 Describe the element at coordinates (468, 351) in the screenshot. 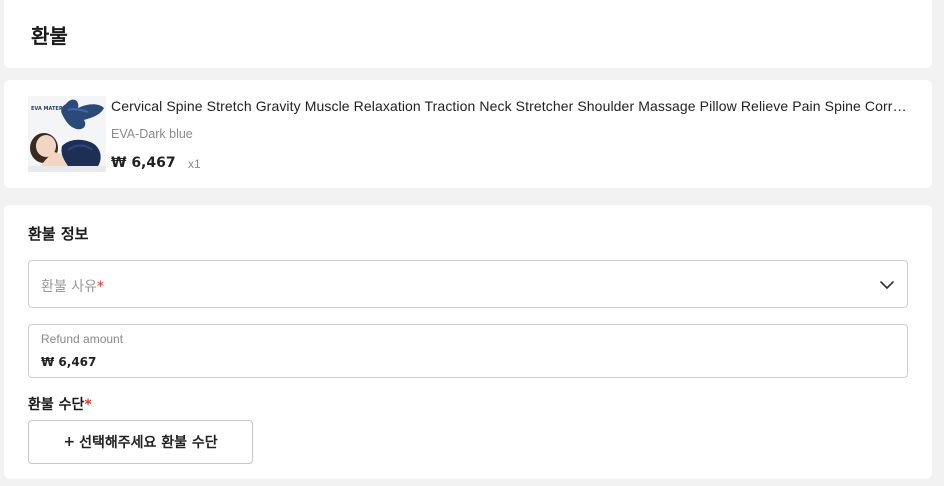

I see `refund-amount-field: Refund amount ₩ 6,467` at that location.